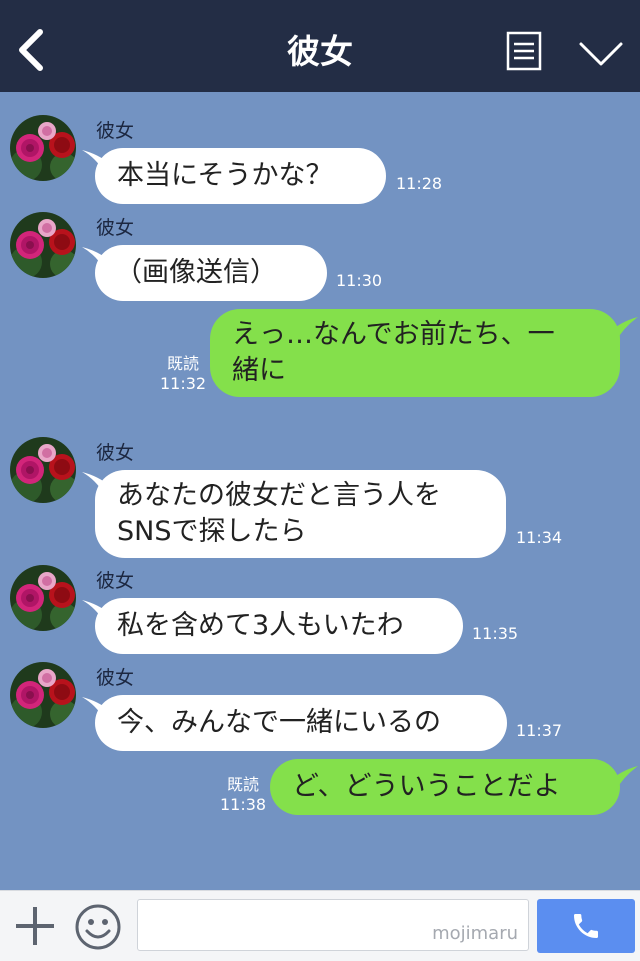 This screenshot has height=961, width=640. What do you see at coordinates (212, 531) in the screenshot?
I see `message-line: SNSで探したら` at bounding box center [212, 531].